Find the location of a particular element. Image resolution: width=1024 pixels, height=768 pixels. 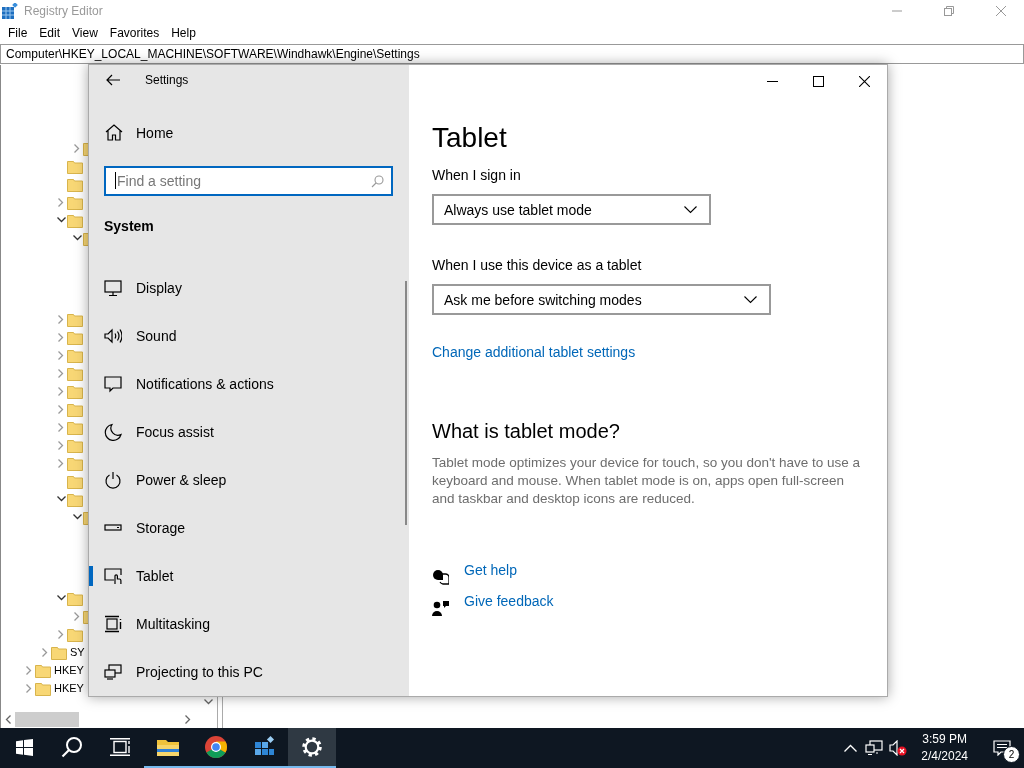

notification-button: 2 is located at coordinates (1002, 748).